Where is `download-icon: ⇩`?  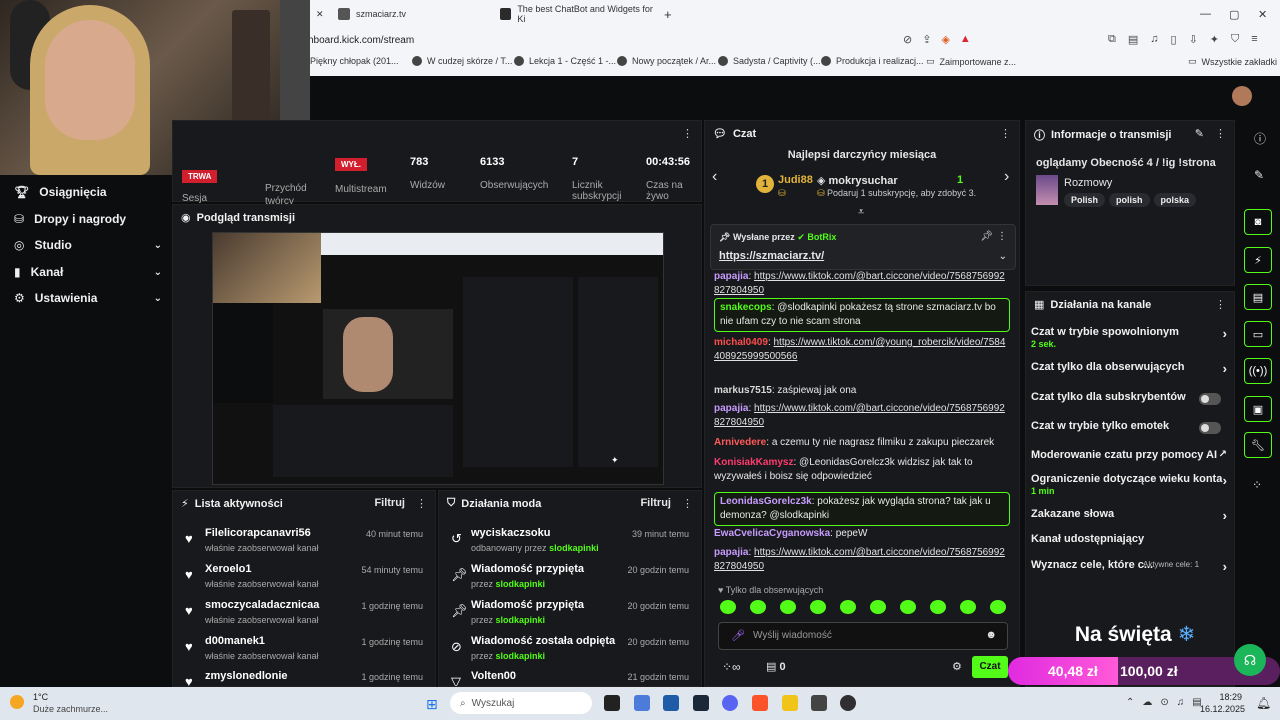
download-icon: ⇩ is located at coordinates (1193, 40).